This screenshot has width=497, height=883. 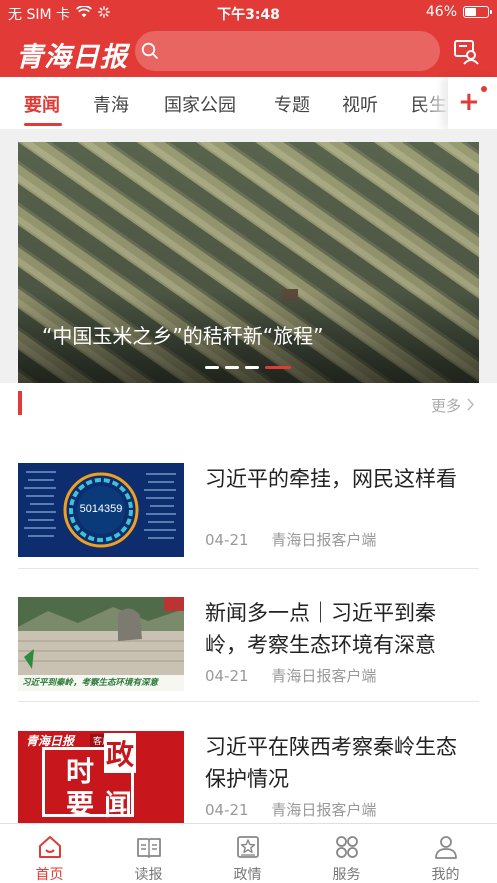 I want to click on more-link: 更多, so click(x=453, y=405).